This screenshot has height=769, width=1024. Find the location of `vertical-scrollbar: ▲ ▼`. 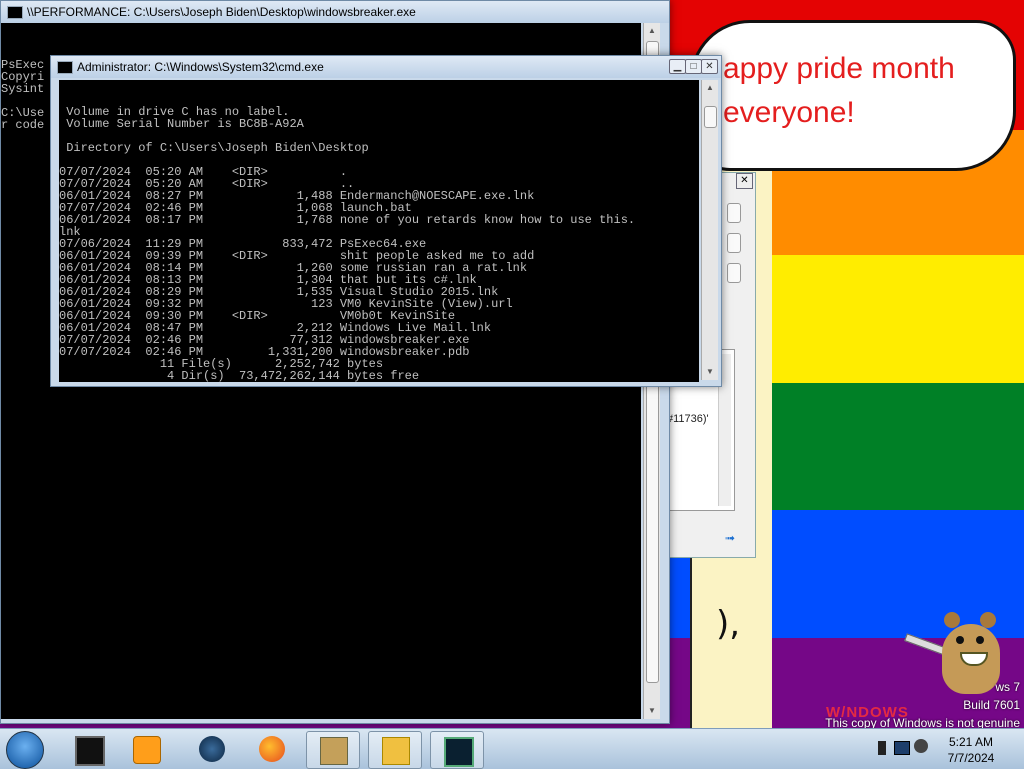

vertical-scrollbar: ▲ ▼ is located at coordinates (709, 230).